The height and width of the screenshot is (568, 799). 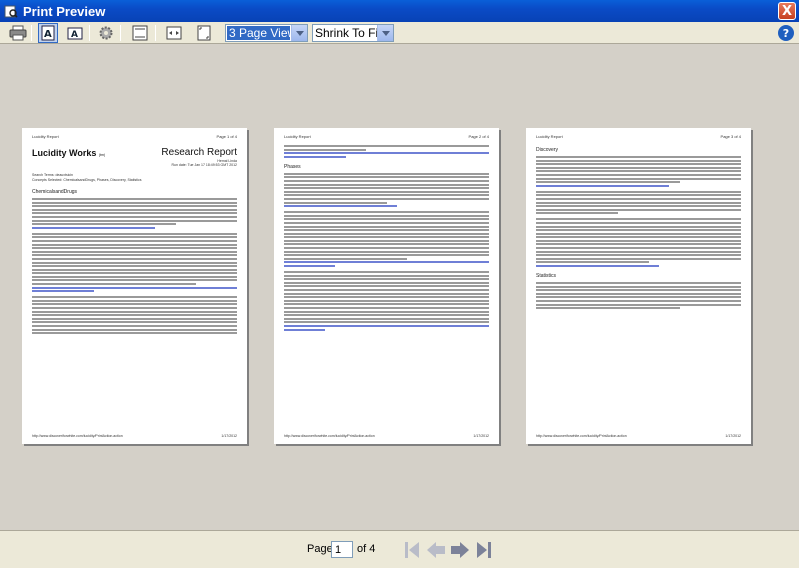 I want to click on one-page-button, so click(x=204, y=33).